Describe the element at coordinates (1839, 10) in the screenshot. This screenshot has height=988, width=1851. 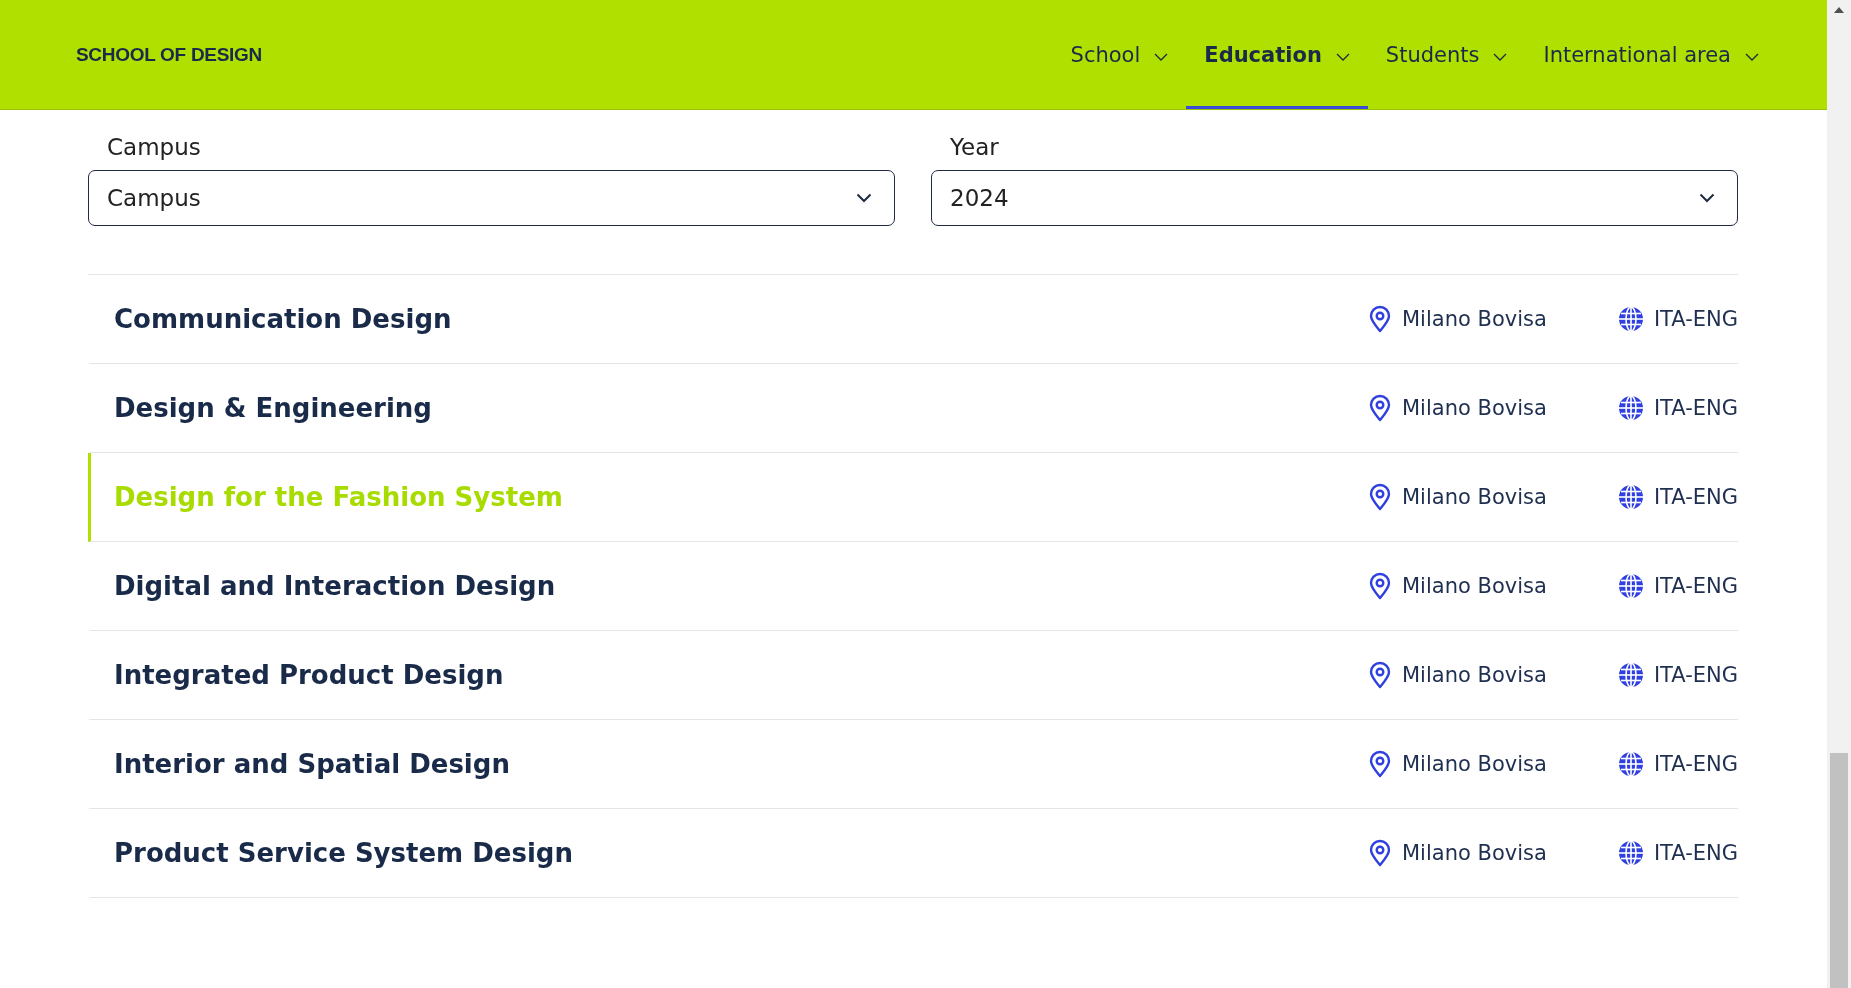
I see `scroll-up-arrow-icon` at that location.